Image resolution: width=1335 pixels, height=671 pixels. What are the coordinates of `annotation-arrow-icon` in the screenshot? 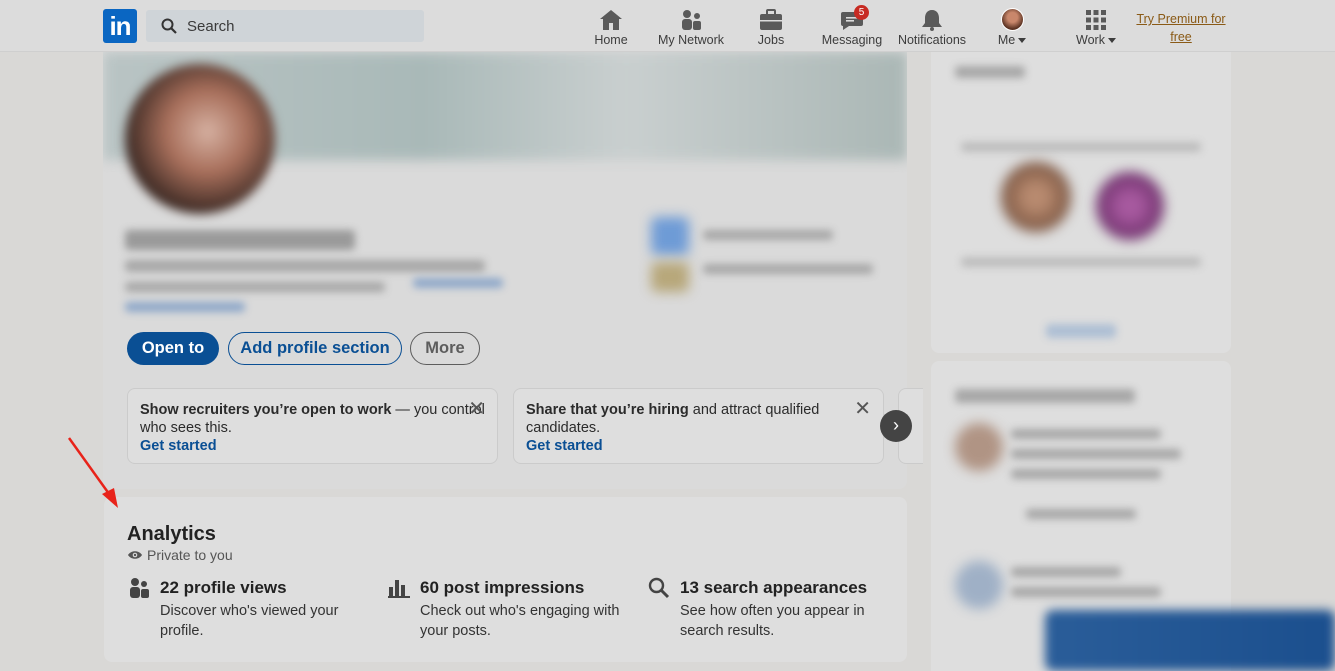 It's located at (92, 472).